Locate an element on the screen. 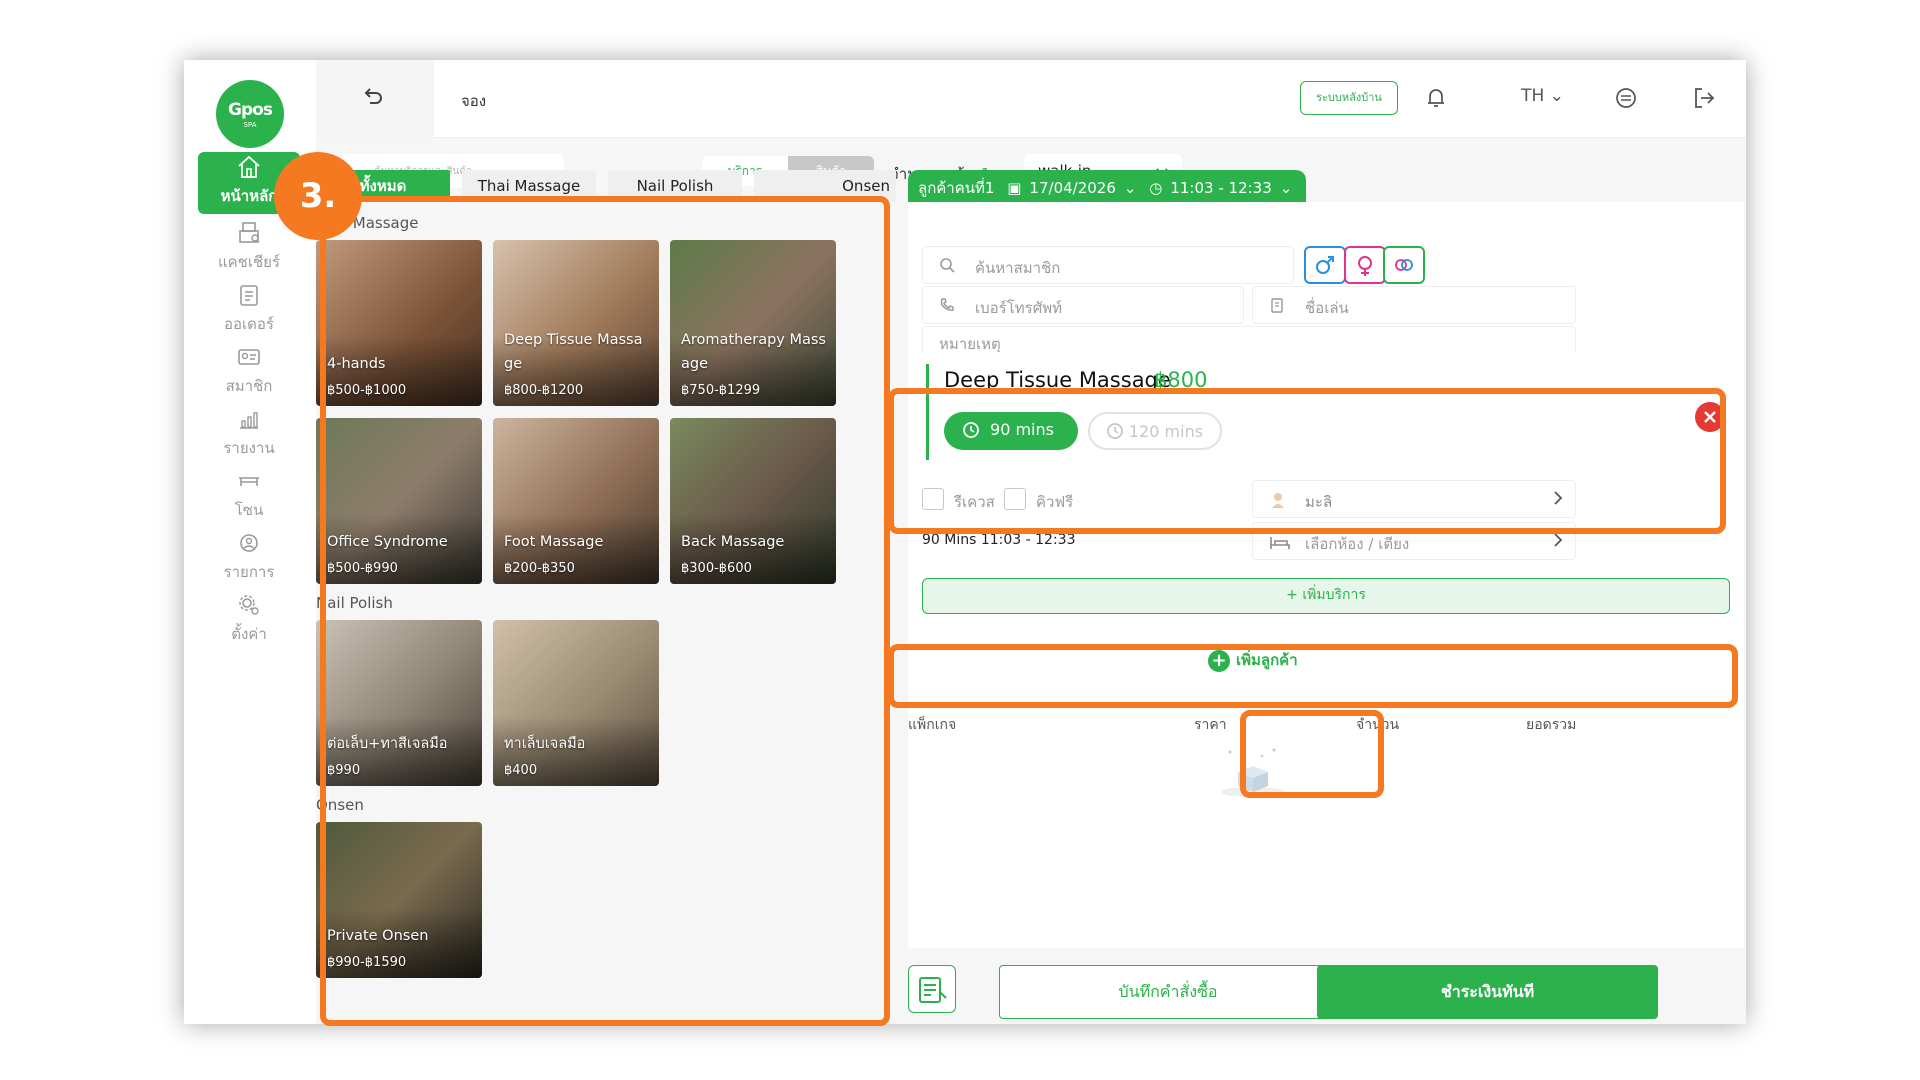 Image resolution: width=1920 pixels, height=1080 pixels. sidebar-item-label: รายงาน is located at coordinates (249, 448).